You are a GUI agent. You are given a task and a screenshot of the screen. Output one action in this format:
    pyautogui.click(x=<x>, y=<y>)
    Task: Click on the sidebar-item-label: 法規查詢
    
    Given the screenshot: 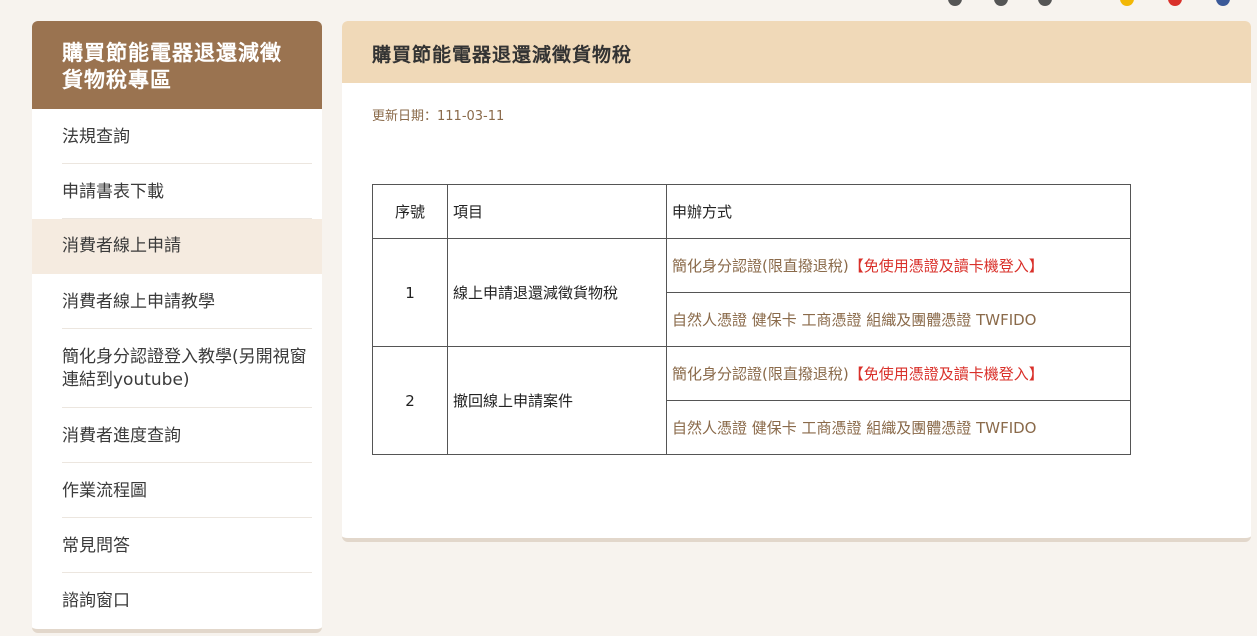 What is the action you would take?
    pyautogui.click(x=187, y=145)
    